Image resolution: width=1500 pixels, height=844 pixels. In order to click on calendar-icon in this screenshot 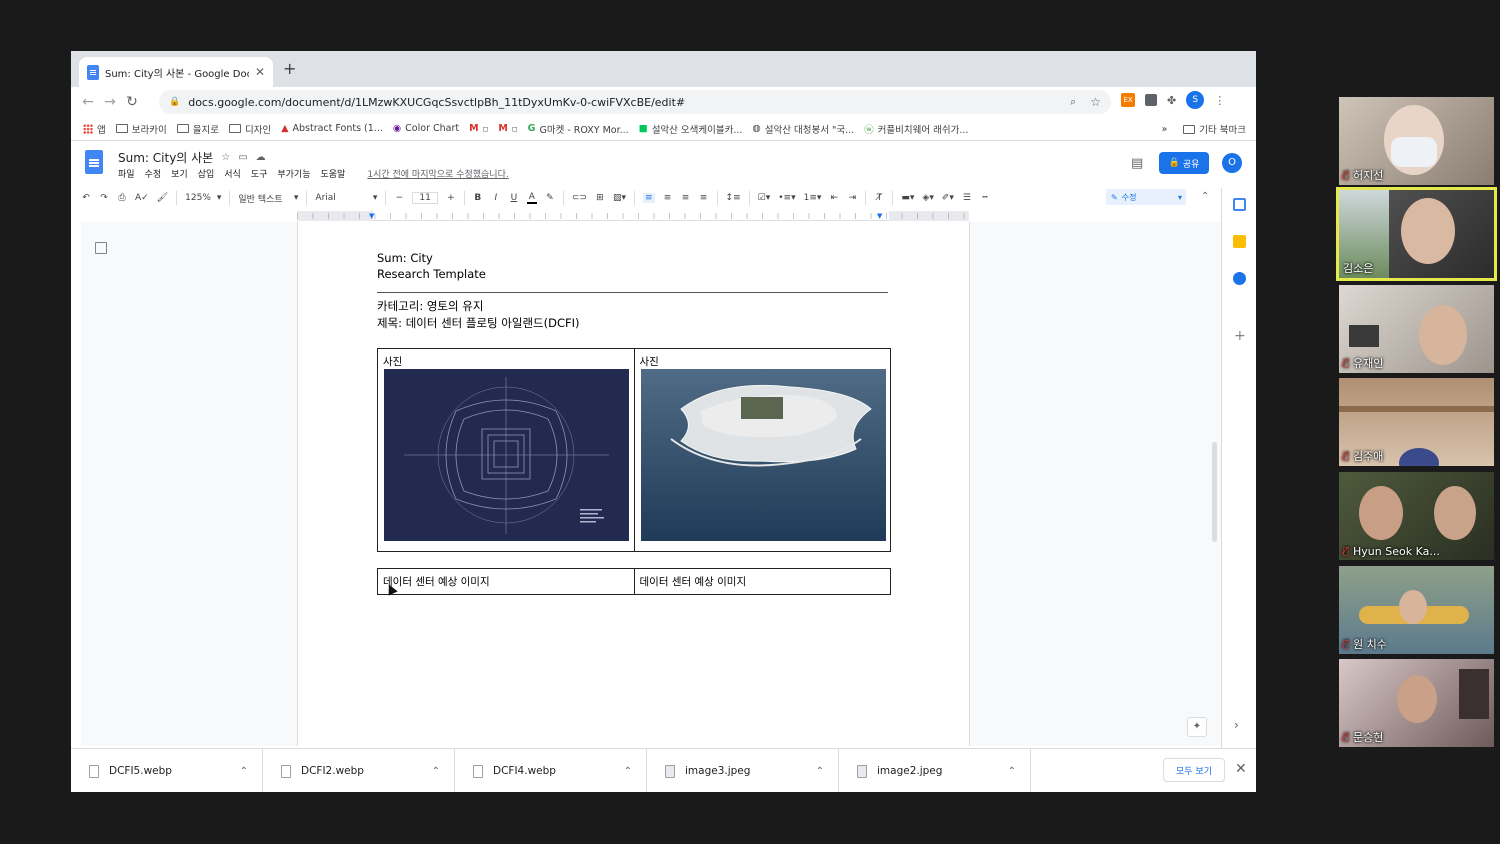, I will do `click(1239, 204)`.